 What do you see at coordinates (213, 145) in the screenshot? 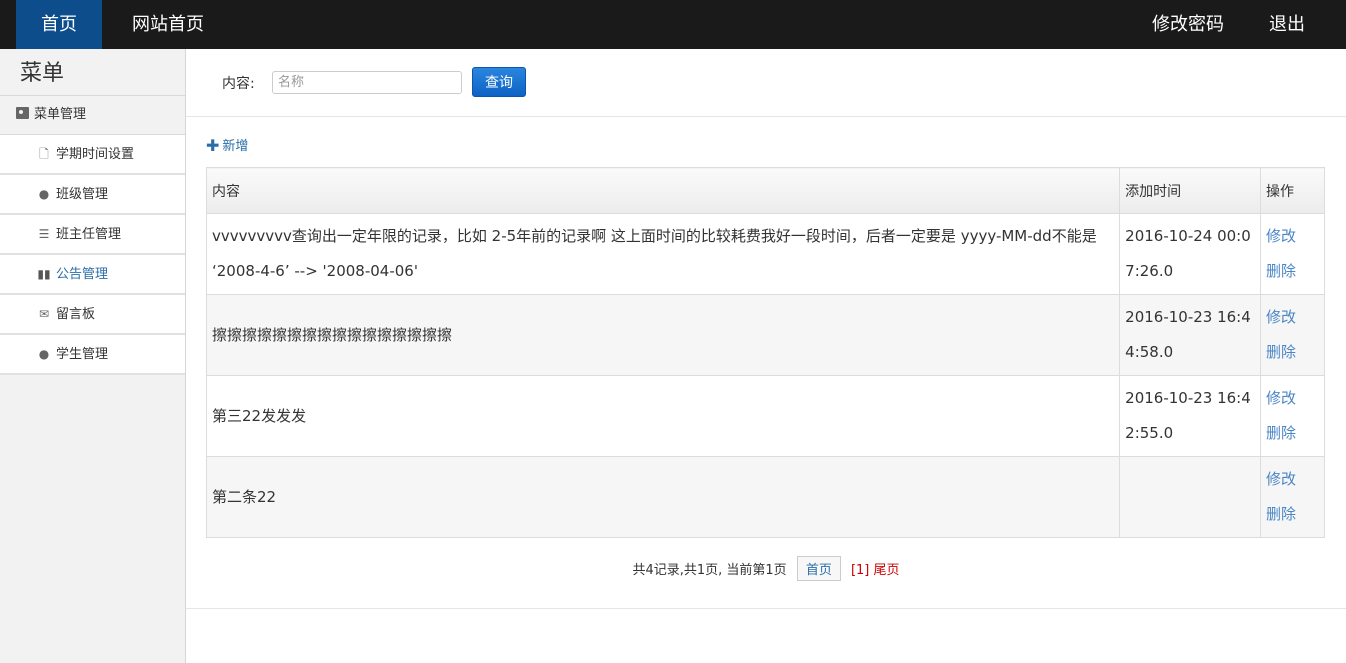
I see `plus-icon: ✚` at bounding box center [213, 145].